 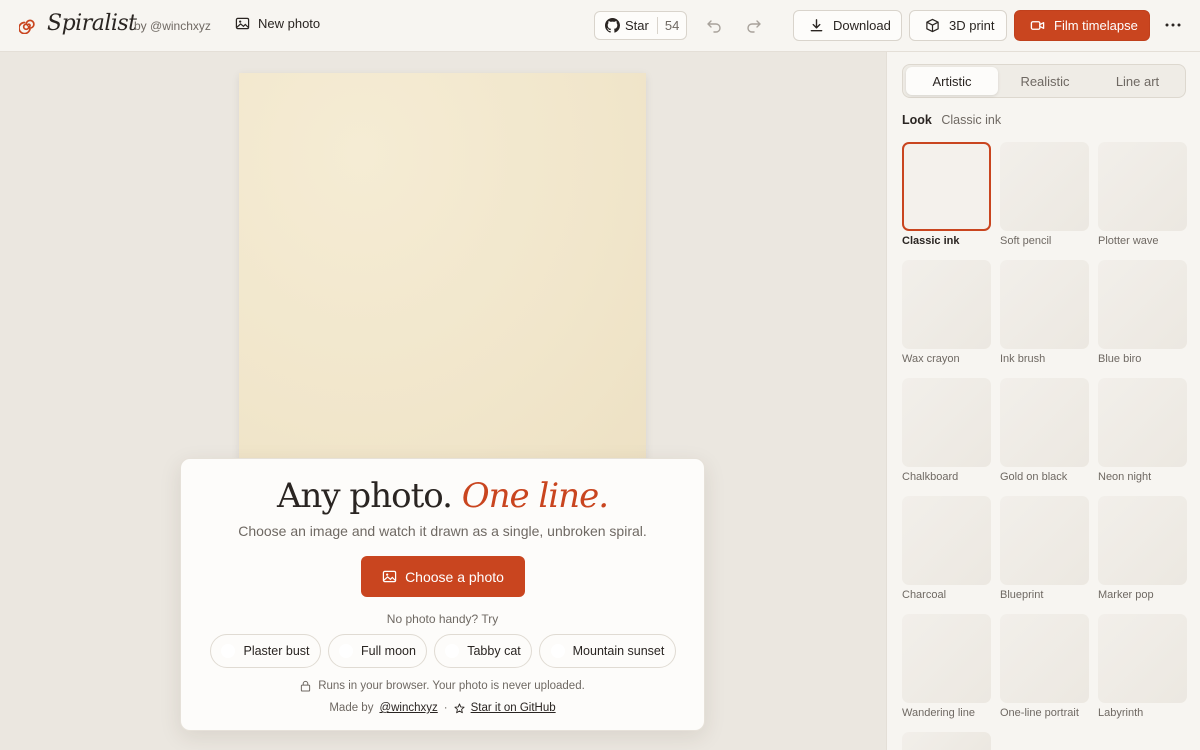 What do you see at coordinates (442, 619) in the screenshot?
I see `no-photo-hint: No photo handy? Try` at bounding box center [442, 619].